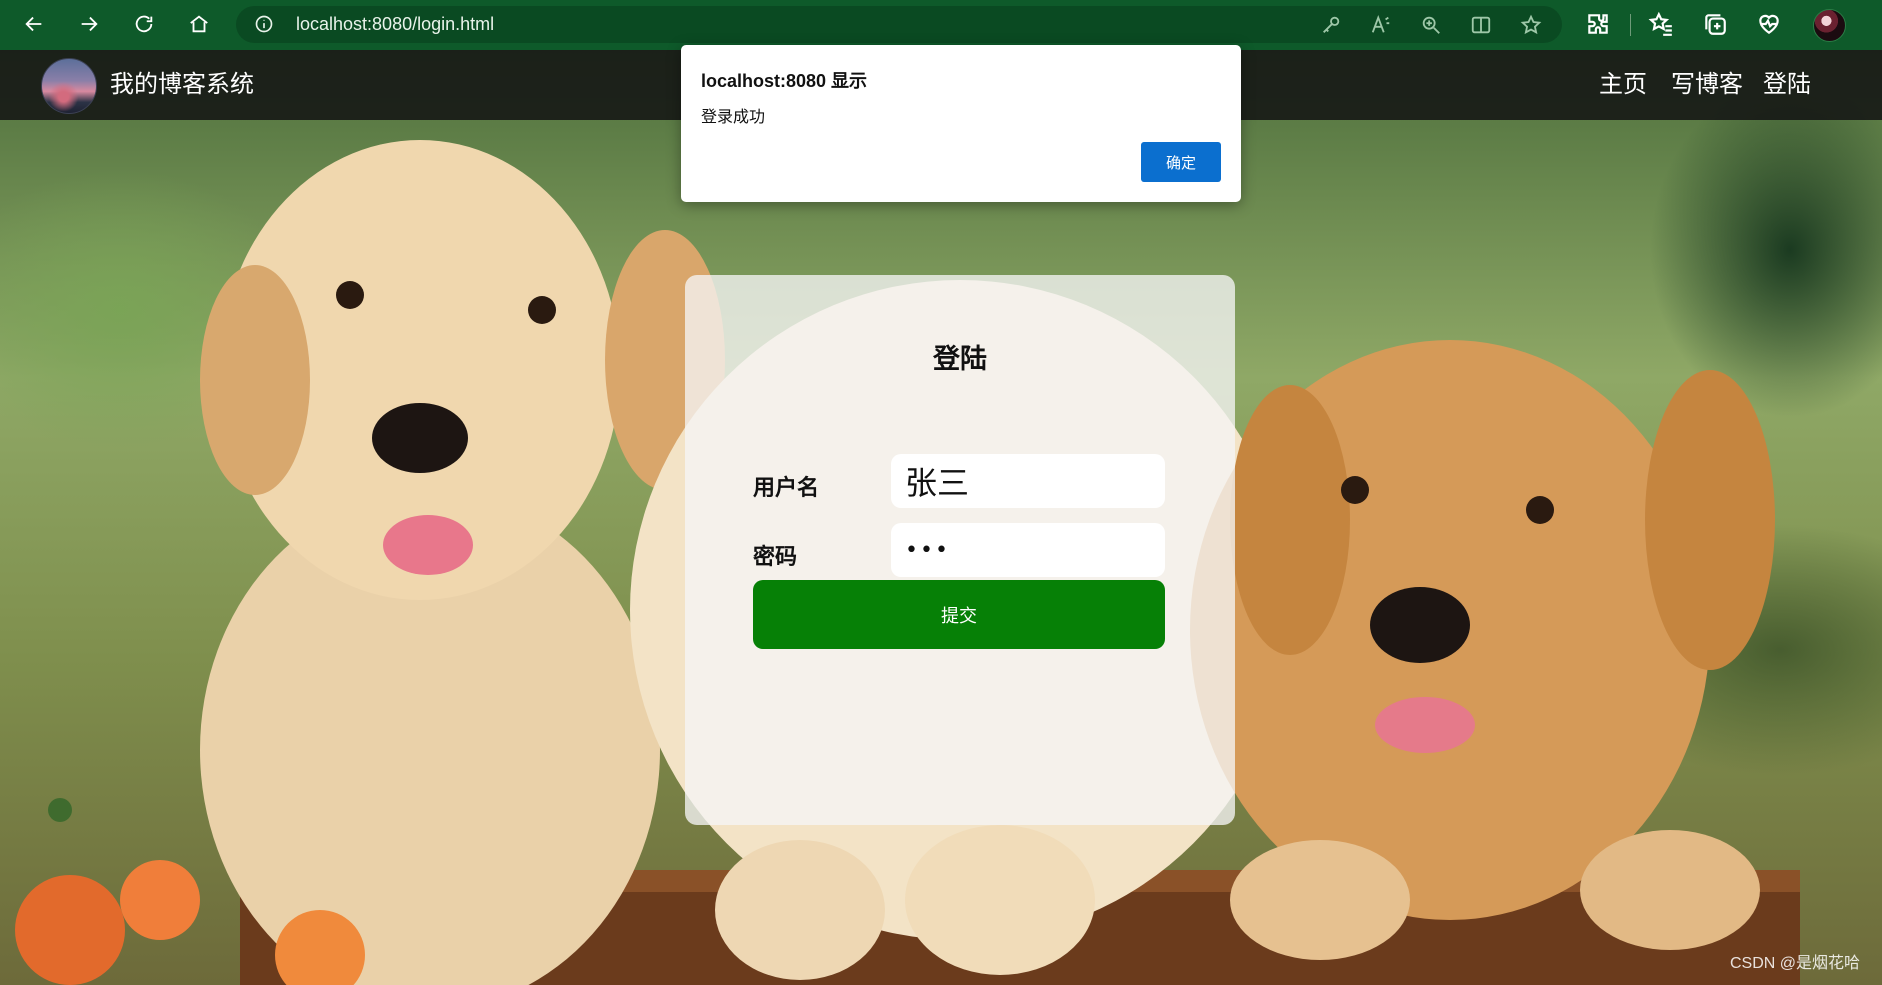 This screenshot has width=1882, height=985. I want to click on alert-message: 登录成功, so click(733, 117).